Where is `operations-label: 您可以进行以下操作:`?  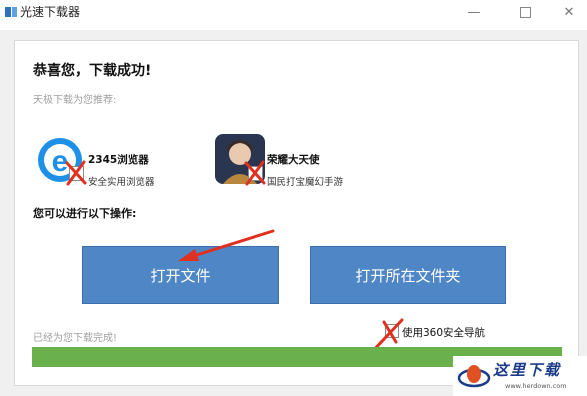
operations-label: 您可以进行以下操作: is located at coordinates (85, 213).